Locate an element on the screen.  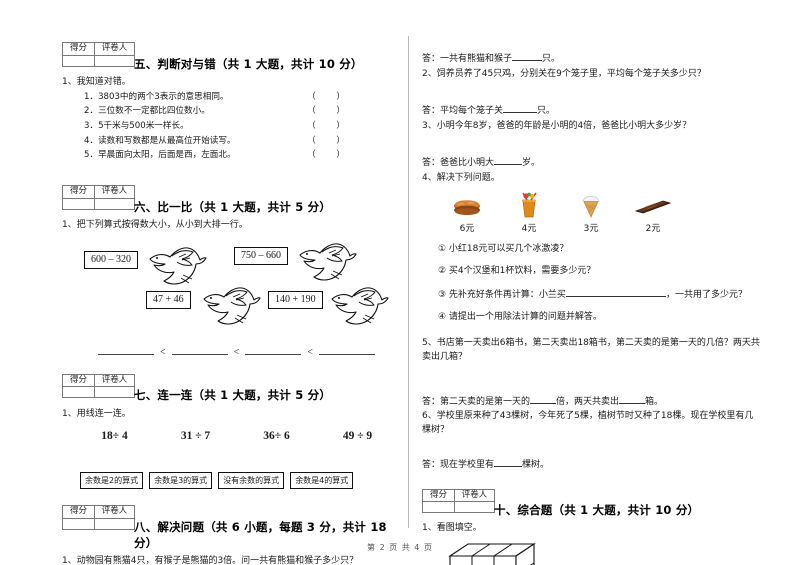
sub-question-3-blank is located at coordinates (615, 292).